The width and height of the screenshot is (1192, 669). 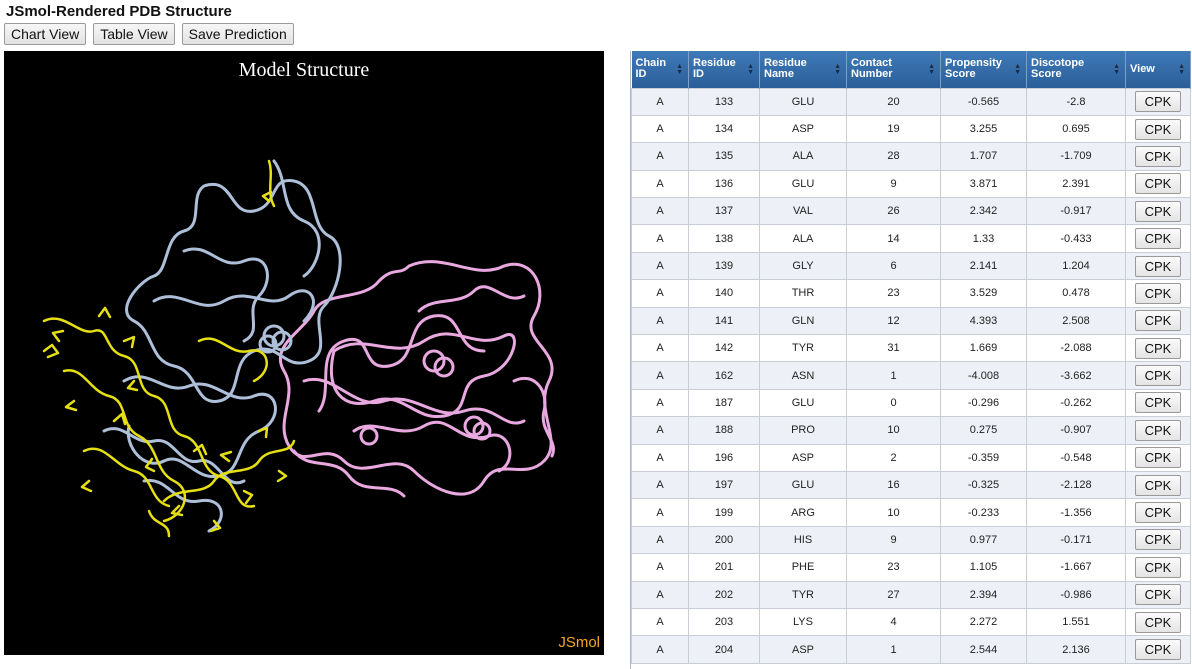 What do you see at coordinates (893, 457) in the screenshot?
I see `contact-number-cell: 2` at bounding box center [893, 457].